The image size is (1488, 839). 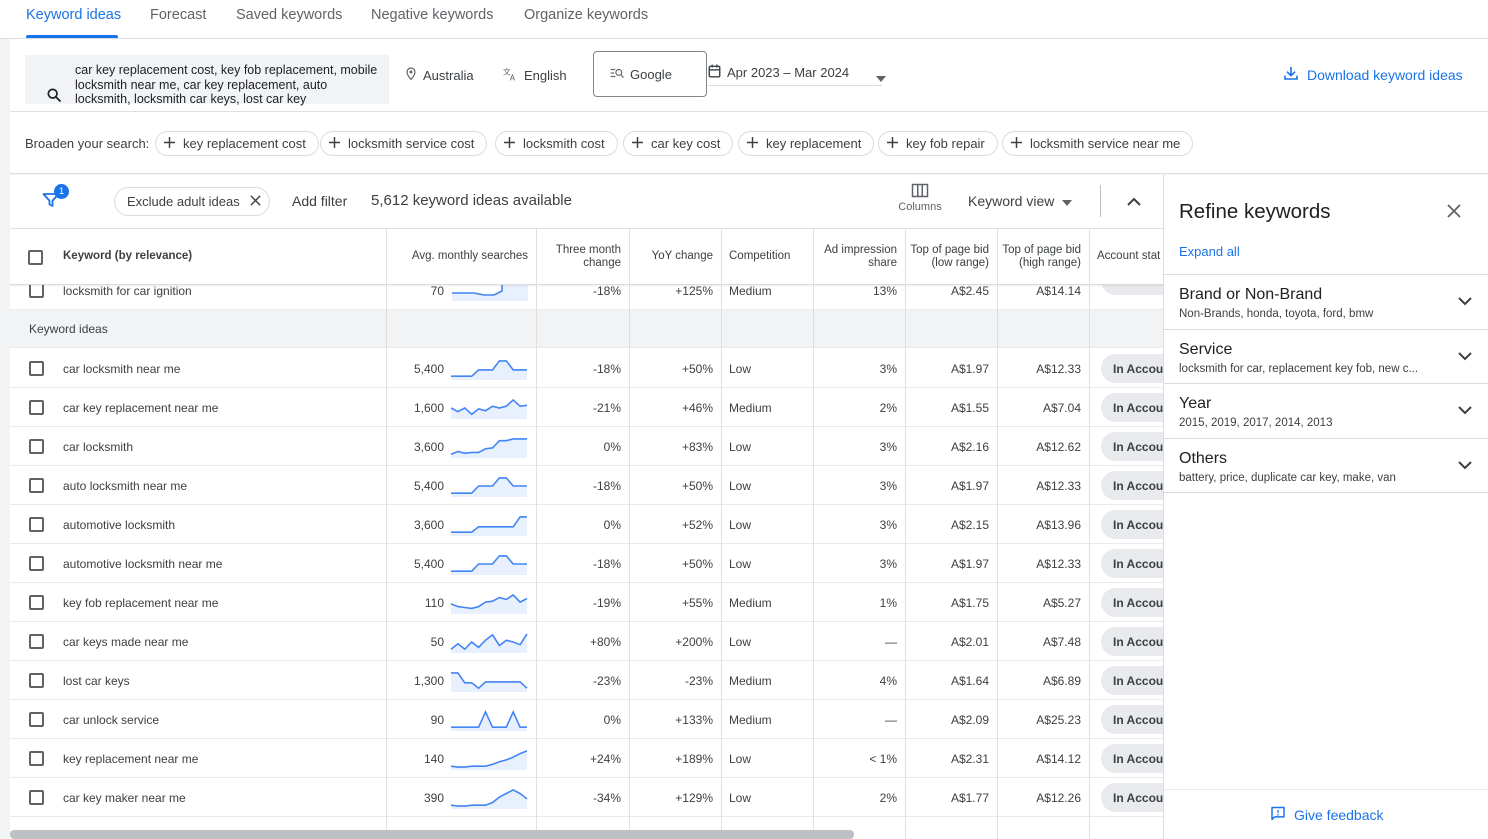 I want to click on tab-organize-keywords: Organize keywords, so click(x=586, y=15).